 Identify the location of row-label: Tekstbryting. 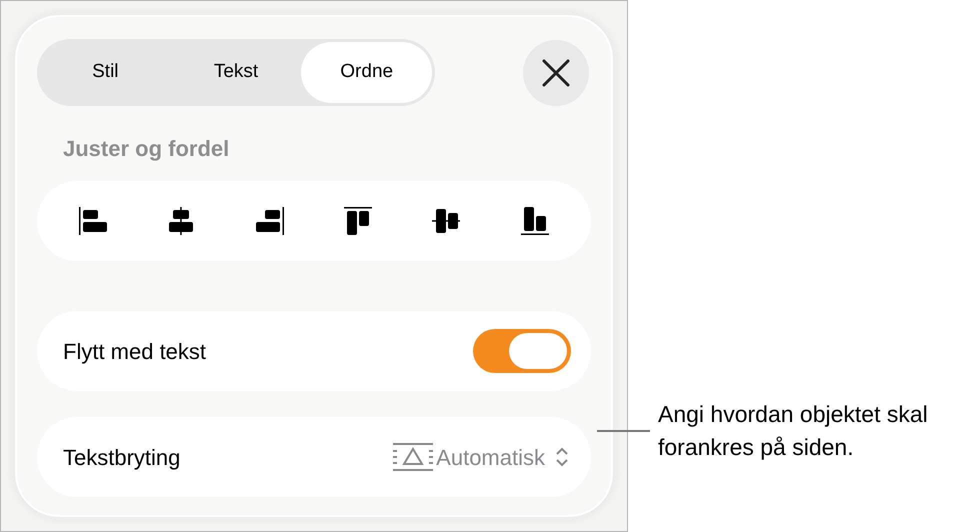
(121, 458).